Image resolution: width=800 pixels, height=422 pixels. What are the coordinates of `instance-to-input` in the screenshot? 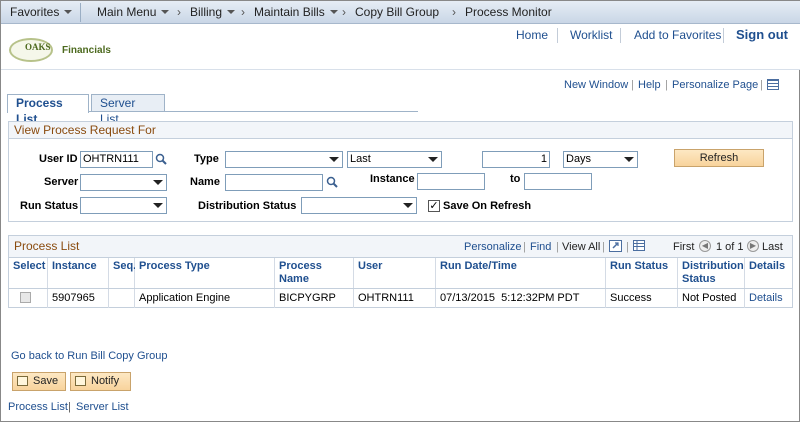 It's located at (558, 181).